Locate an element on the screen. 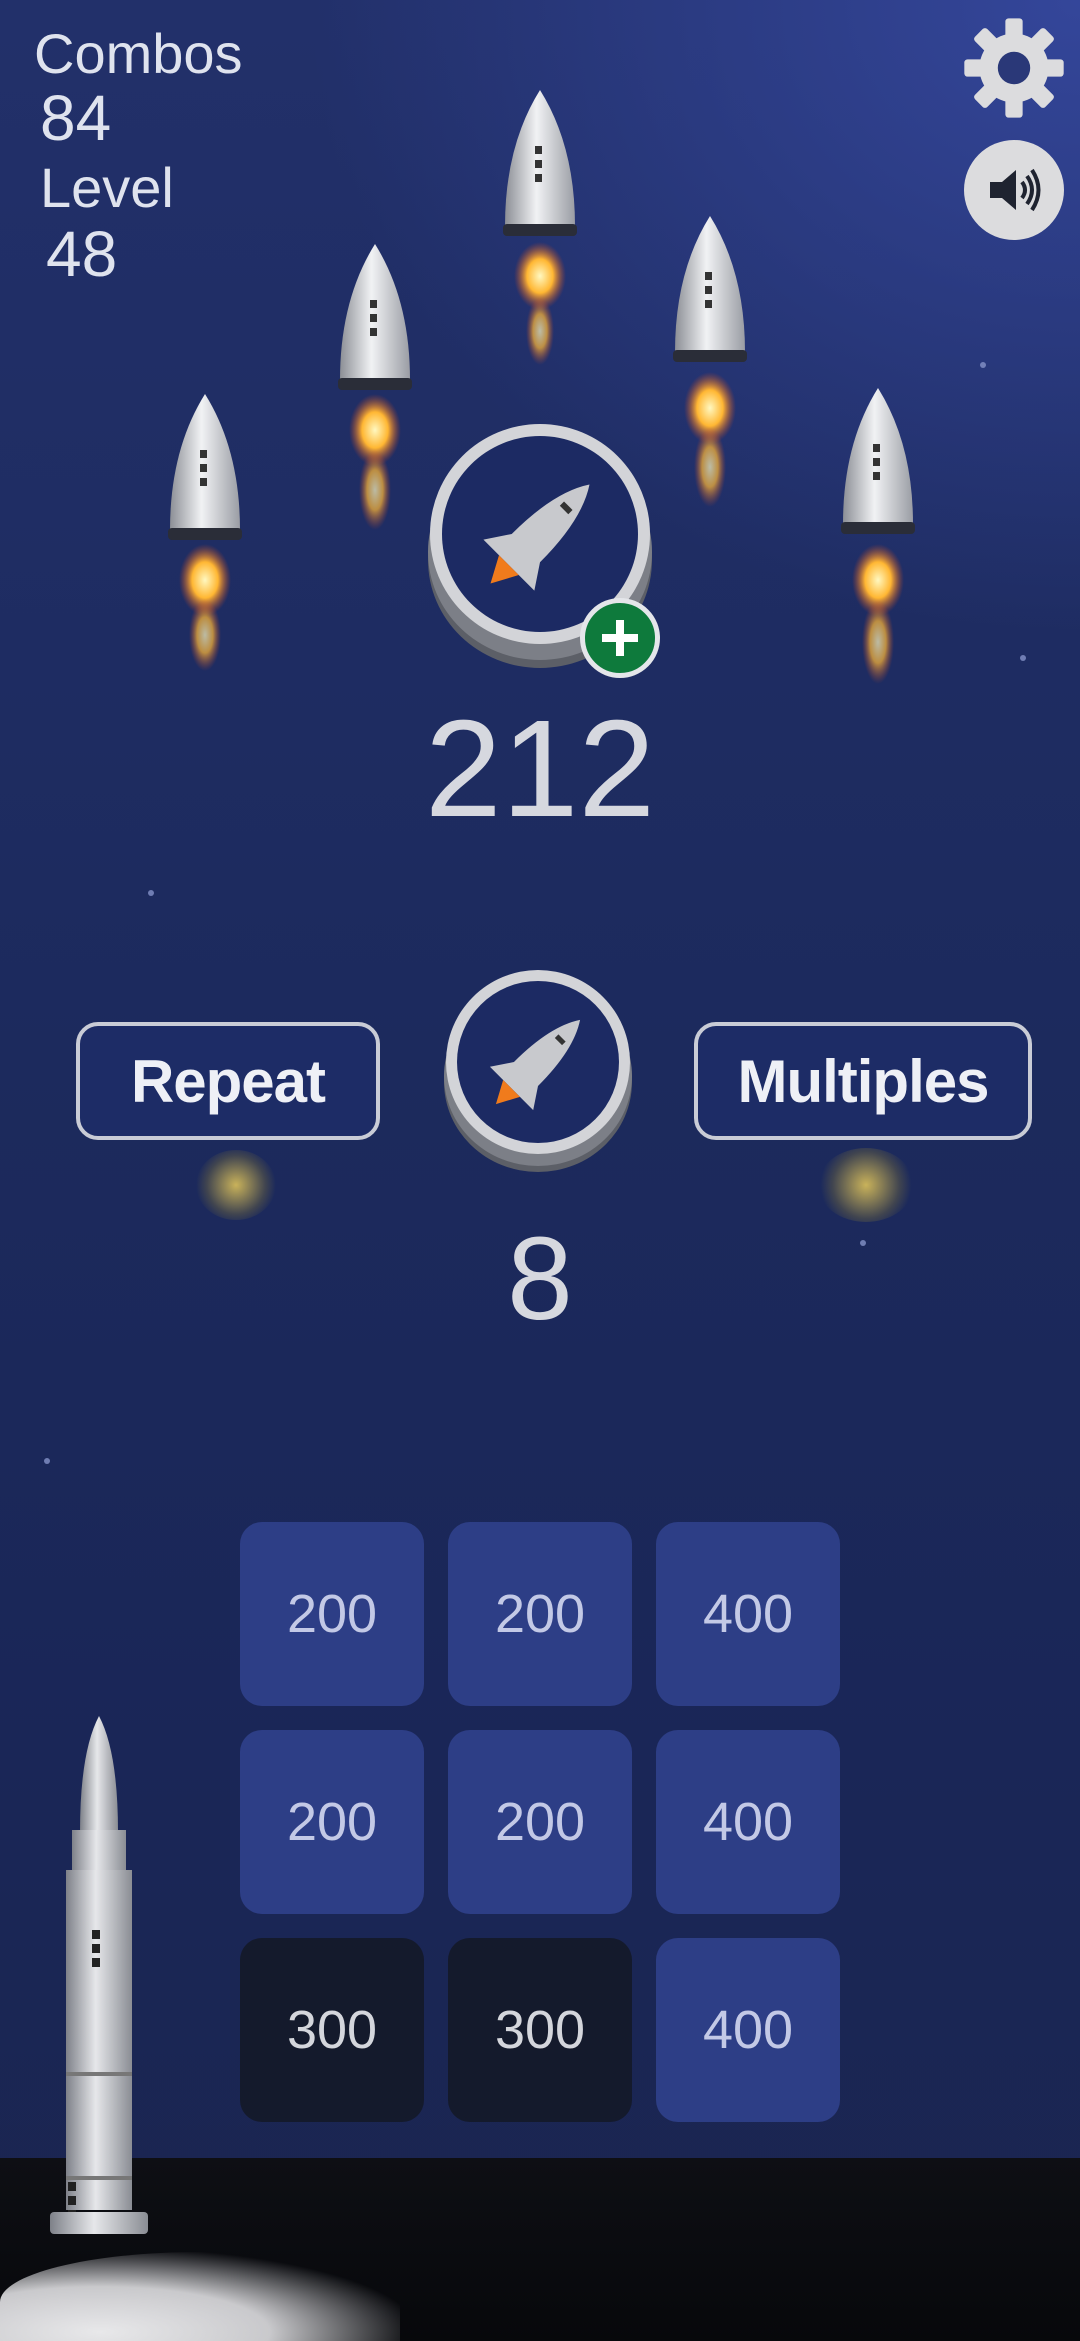 This screenshot has width=1080, height=2341. sound-button is located at coordinates (1014, 190).